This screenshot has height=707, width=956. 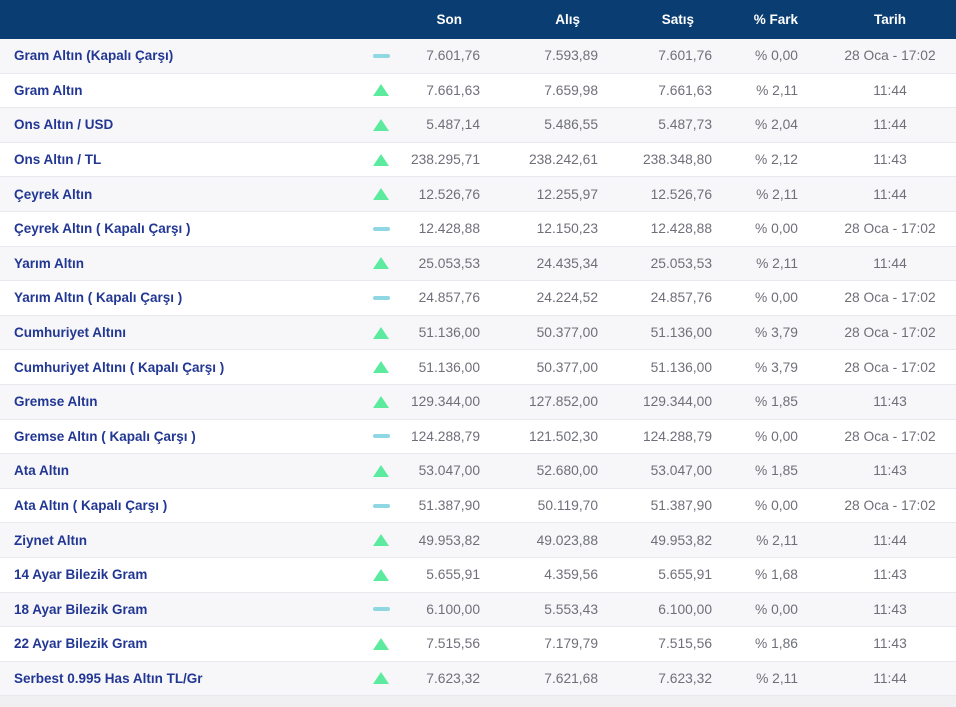 What do you see at coordinates (685, 678) in the screenshot?
I see `satis-value: 7.623,32` at bounding box center [685, 678].